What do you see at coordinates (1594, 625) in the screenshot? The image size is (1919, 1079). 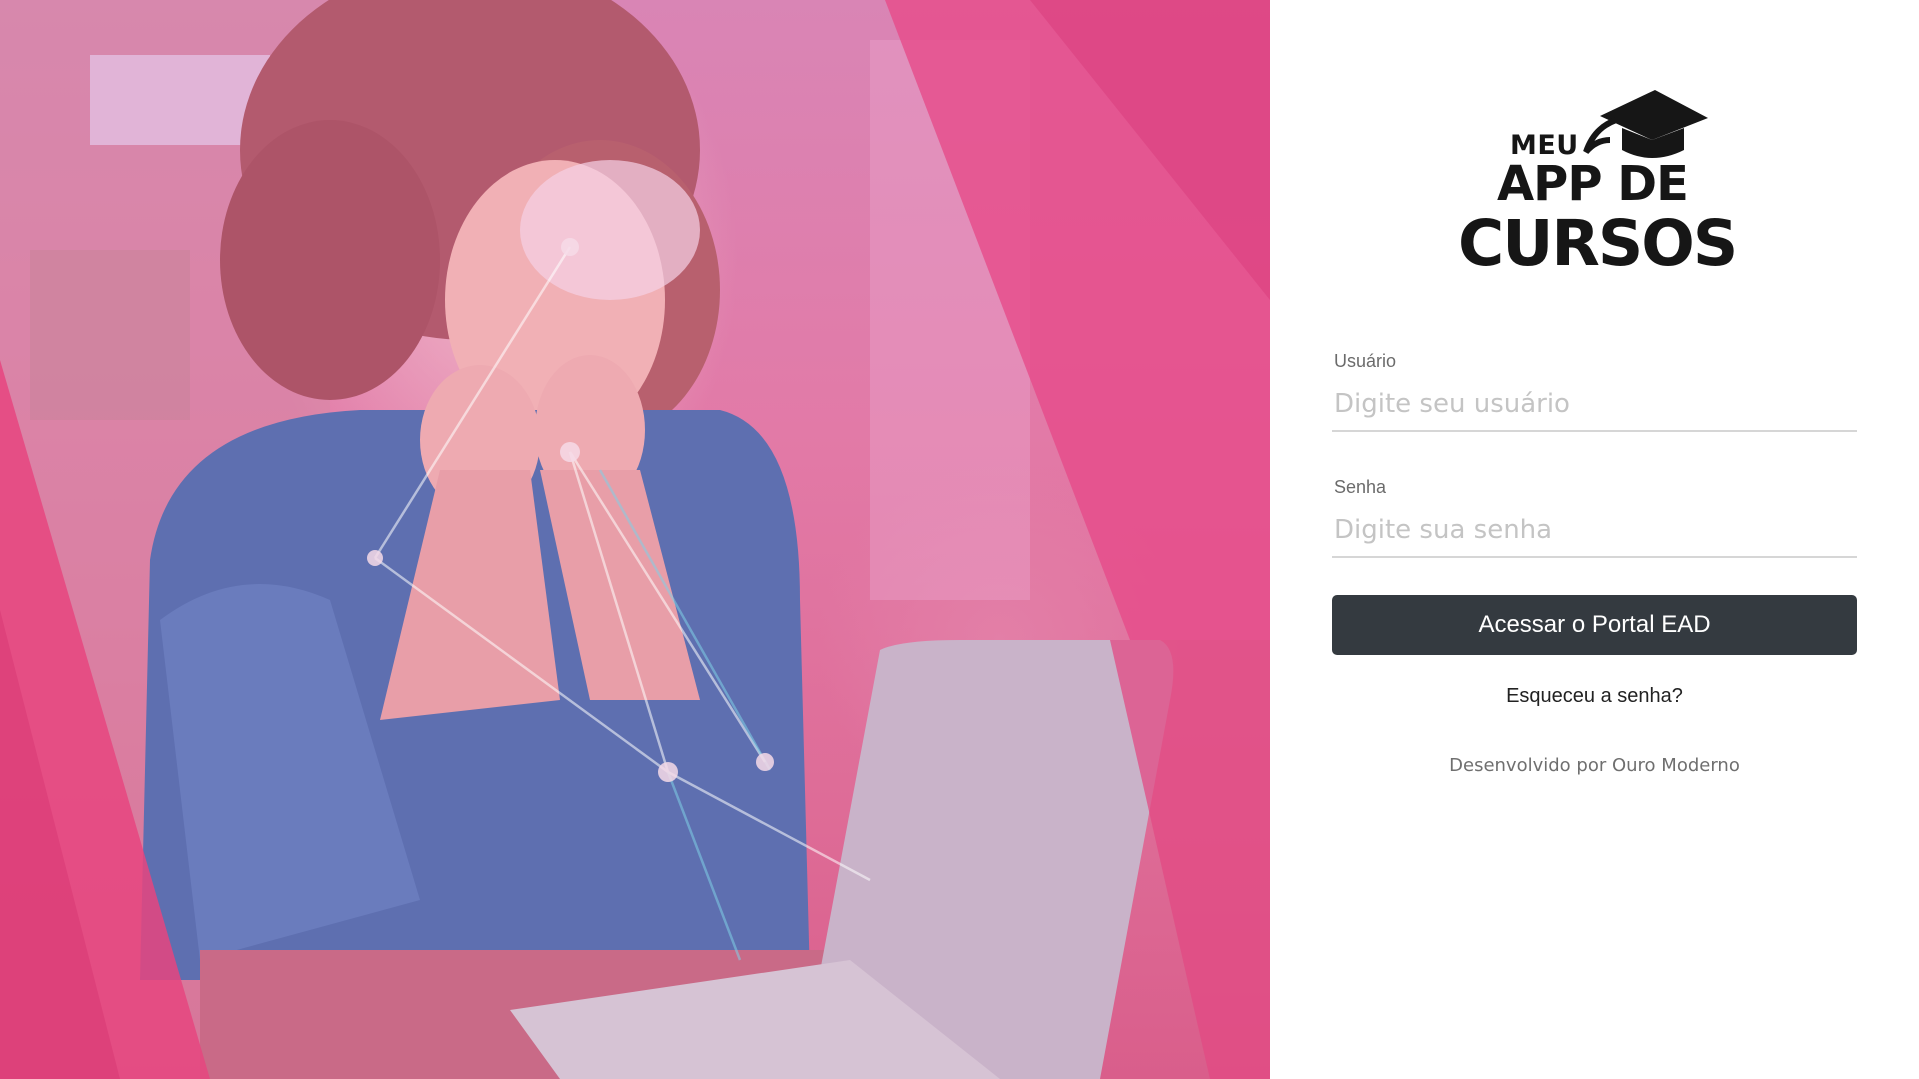 I see `access-portal-button: Acessar o Portal EAD` at bounding box center [1594, 625].